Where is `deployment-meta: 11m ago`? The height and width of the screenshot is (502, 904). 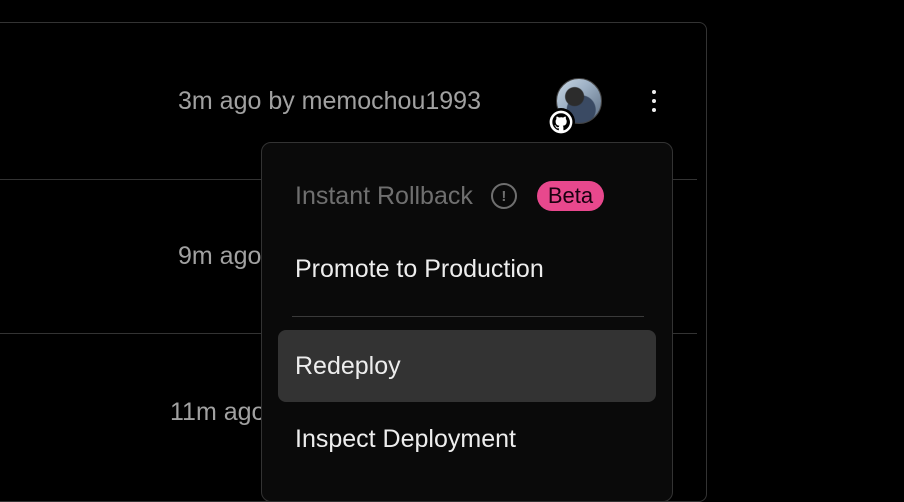 deployment-meta: 11m ago is located at coordinates (218, 412).